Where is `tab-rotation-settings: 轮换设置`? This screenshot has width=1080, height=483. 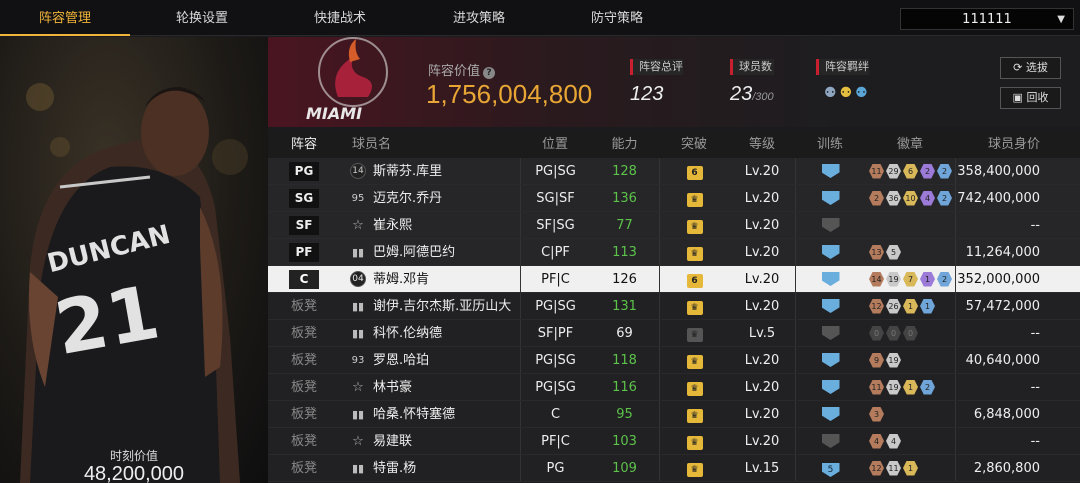
tab-rotation-settings: 轮换设置 is located at coordinates (202, 18).